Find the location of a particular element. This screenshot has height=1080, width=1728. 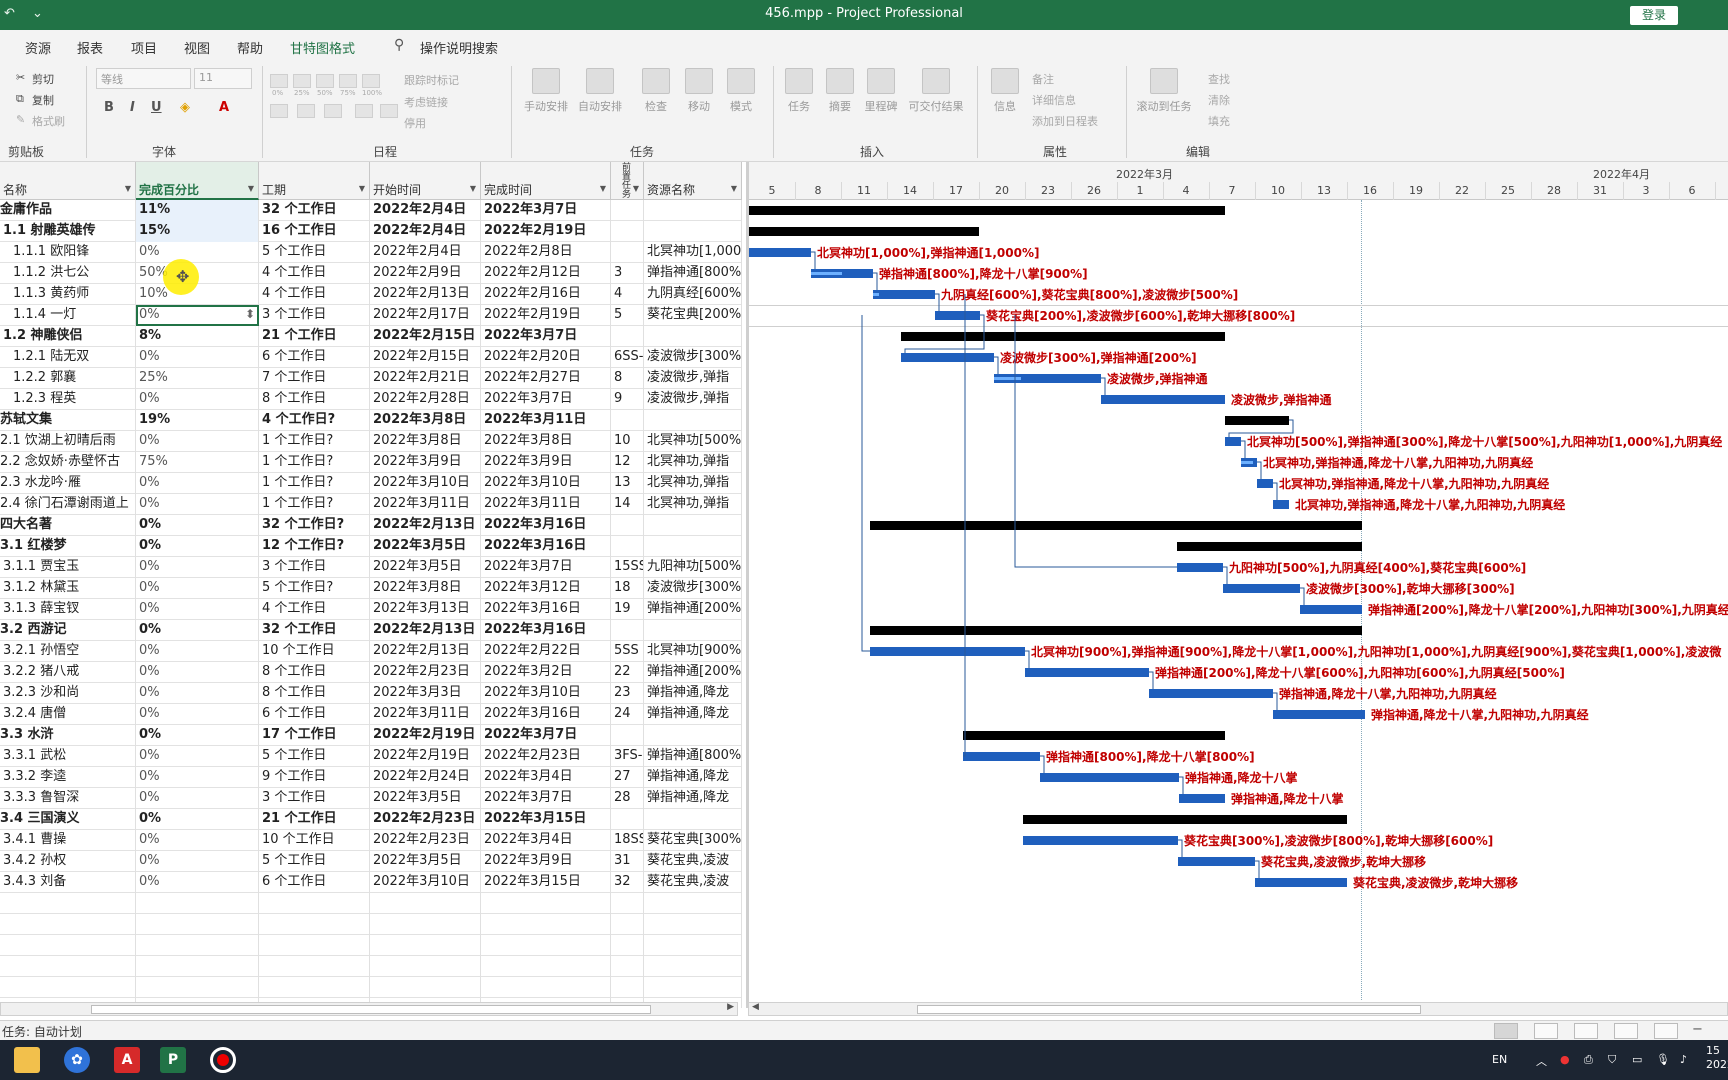

split-icon is located at coordinates (333, 111).